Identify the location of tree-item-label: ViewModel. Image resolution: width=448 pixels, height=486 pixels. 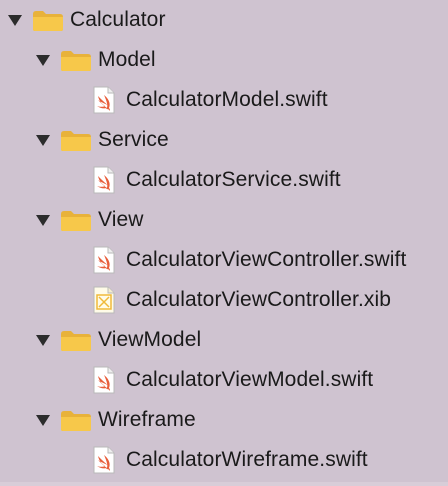
(150, 339).